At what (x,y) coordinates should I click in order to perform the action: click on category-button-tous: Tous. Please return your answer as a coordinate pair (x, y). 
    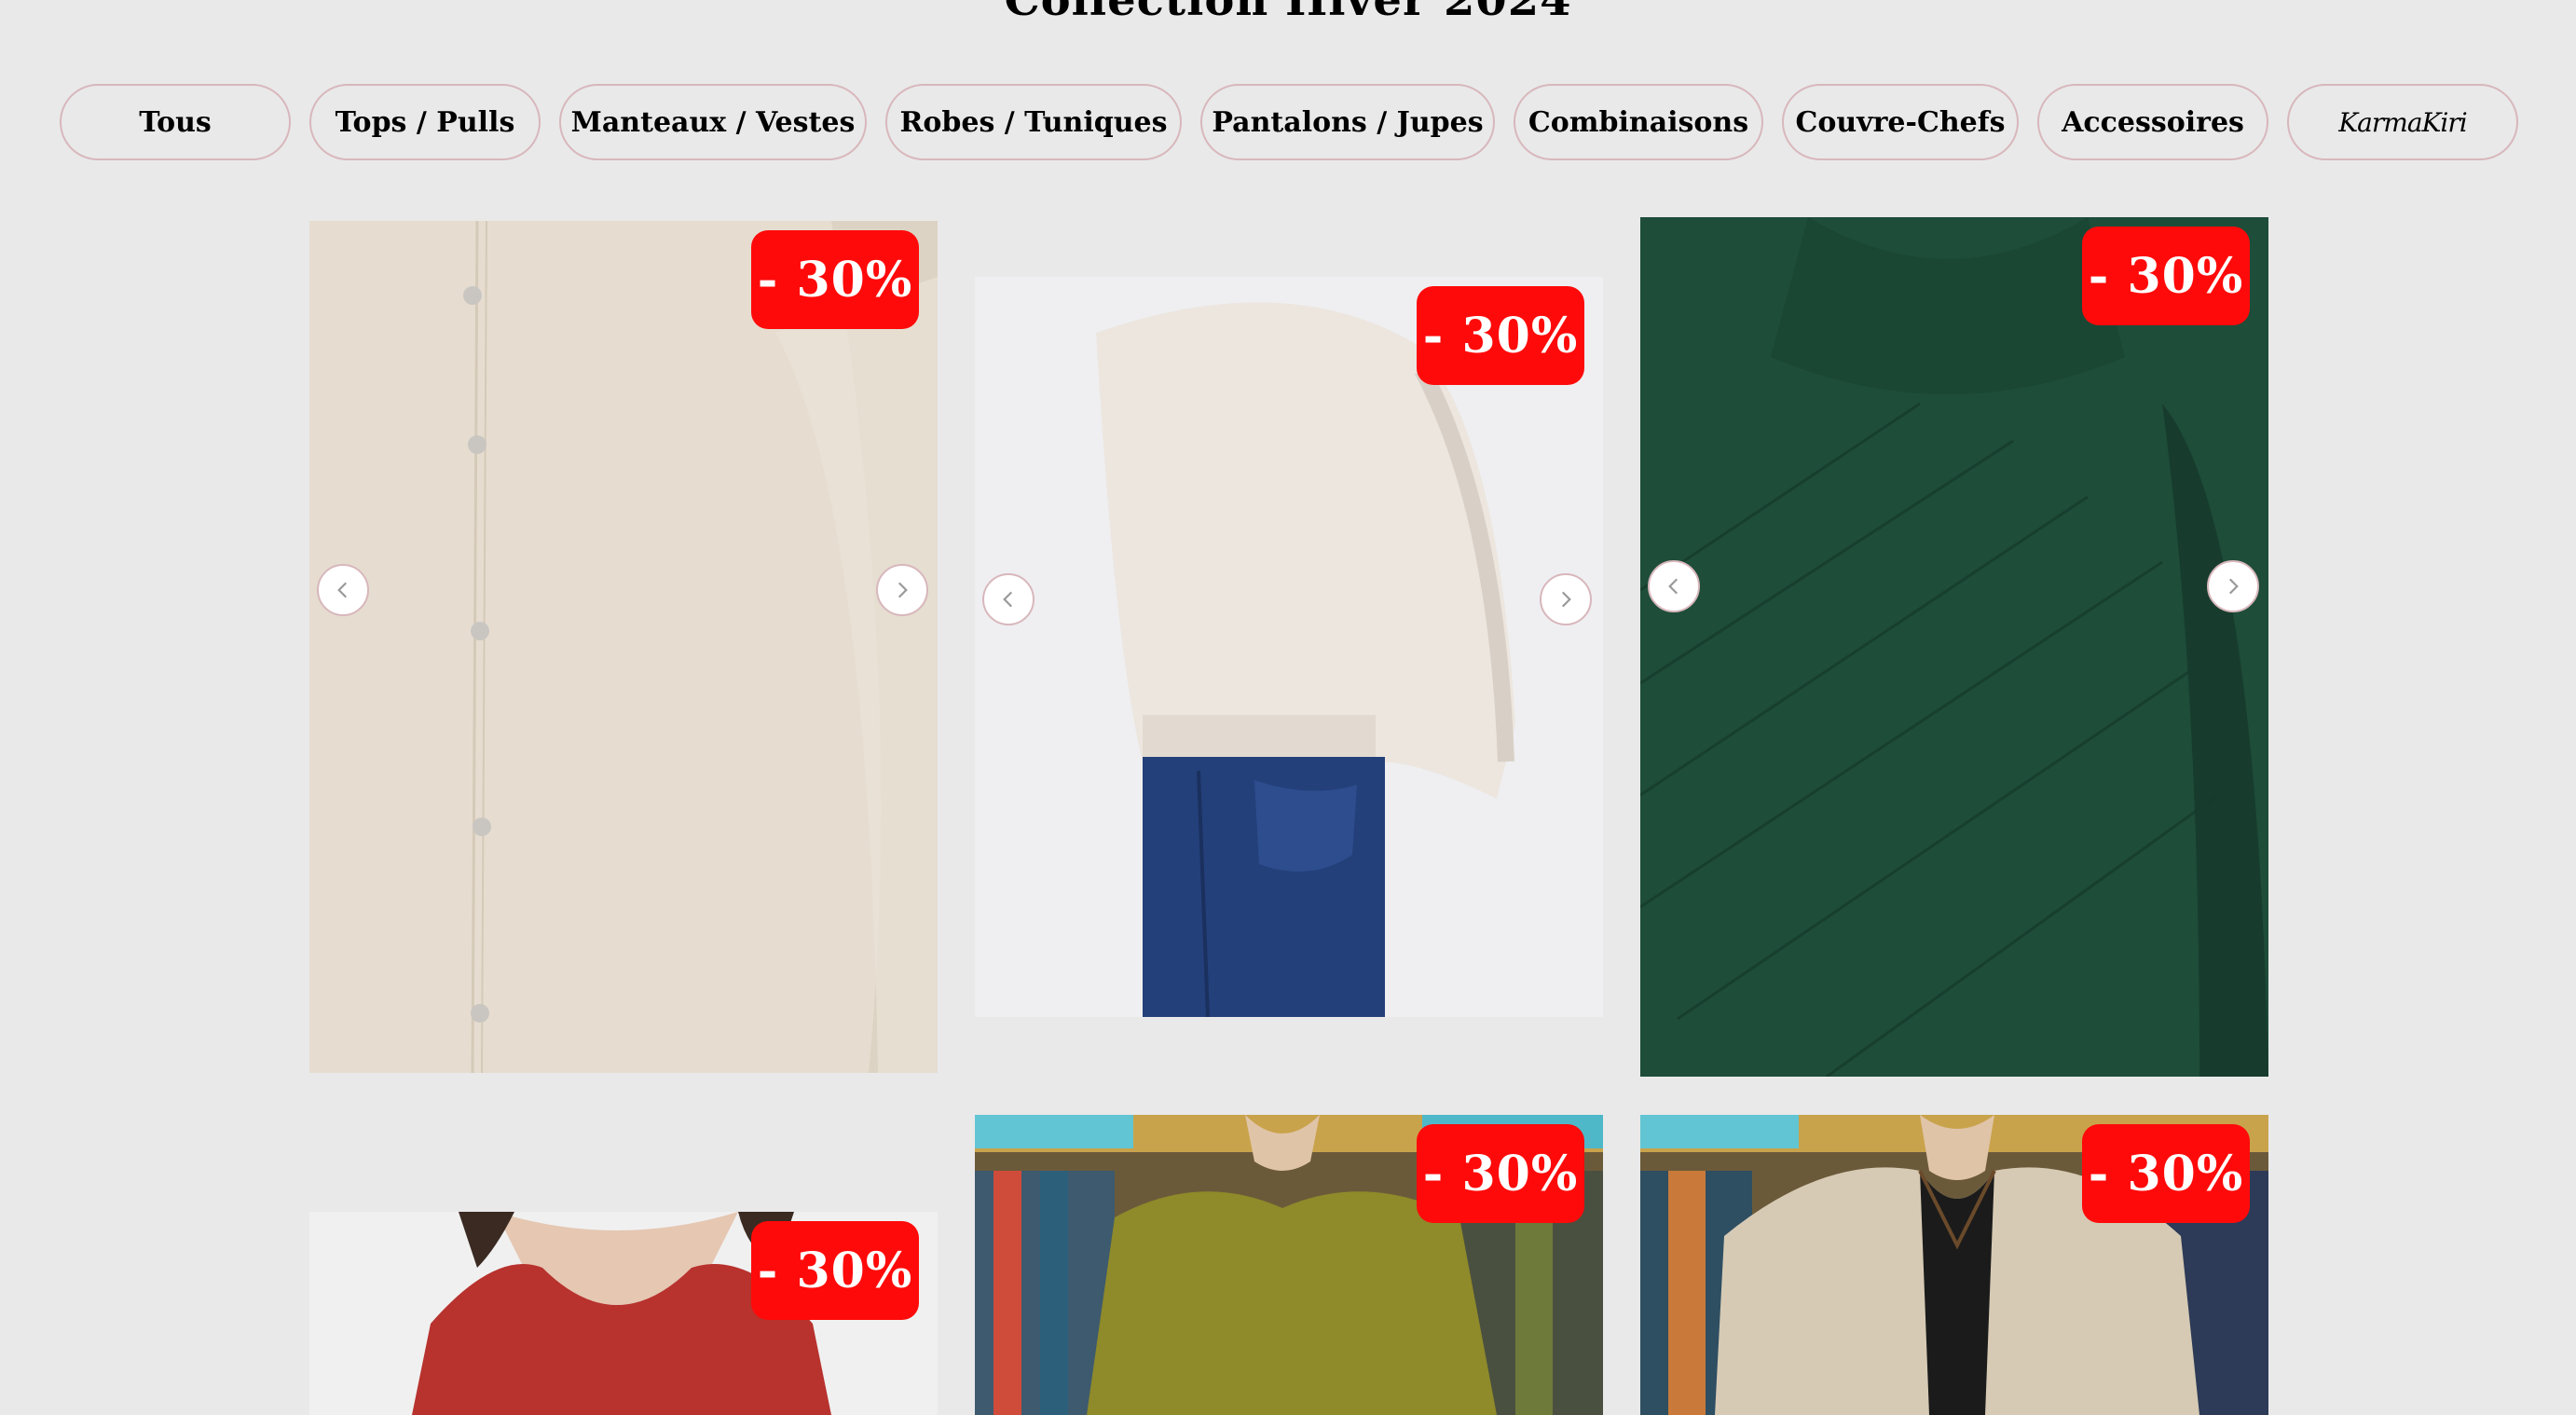
    Looking at the image, I should click on (175, 122).